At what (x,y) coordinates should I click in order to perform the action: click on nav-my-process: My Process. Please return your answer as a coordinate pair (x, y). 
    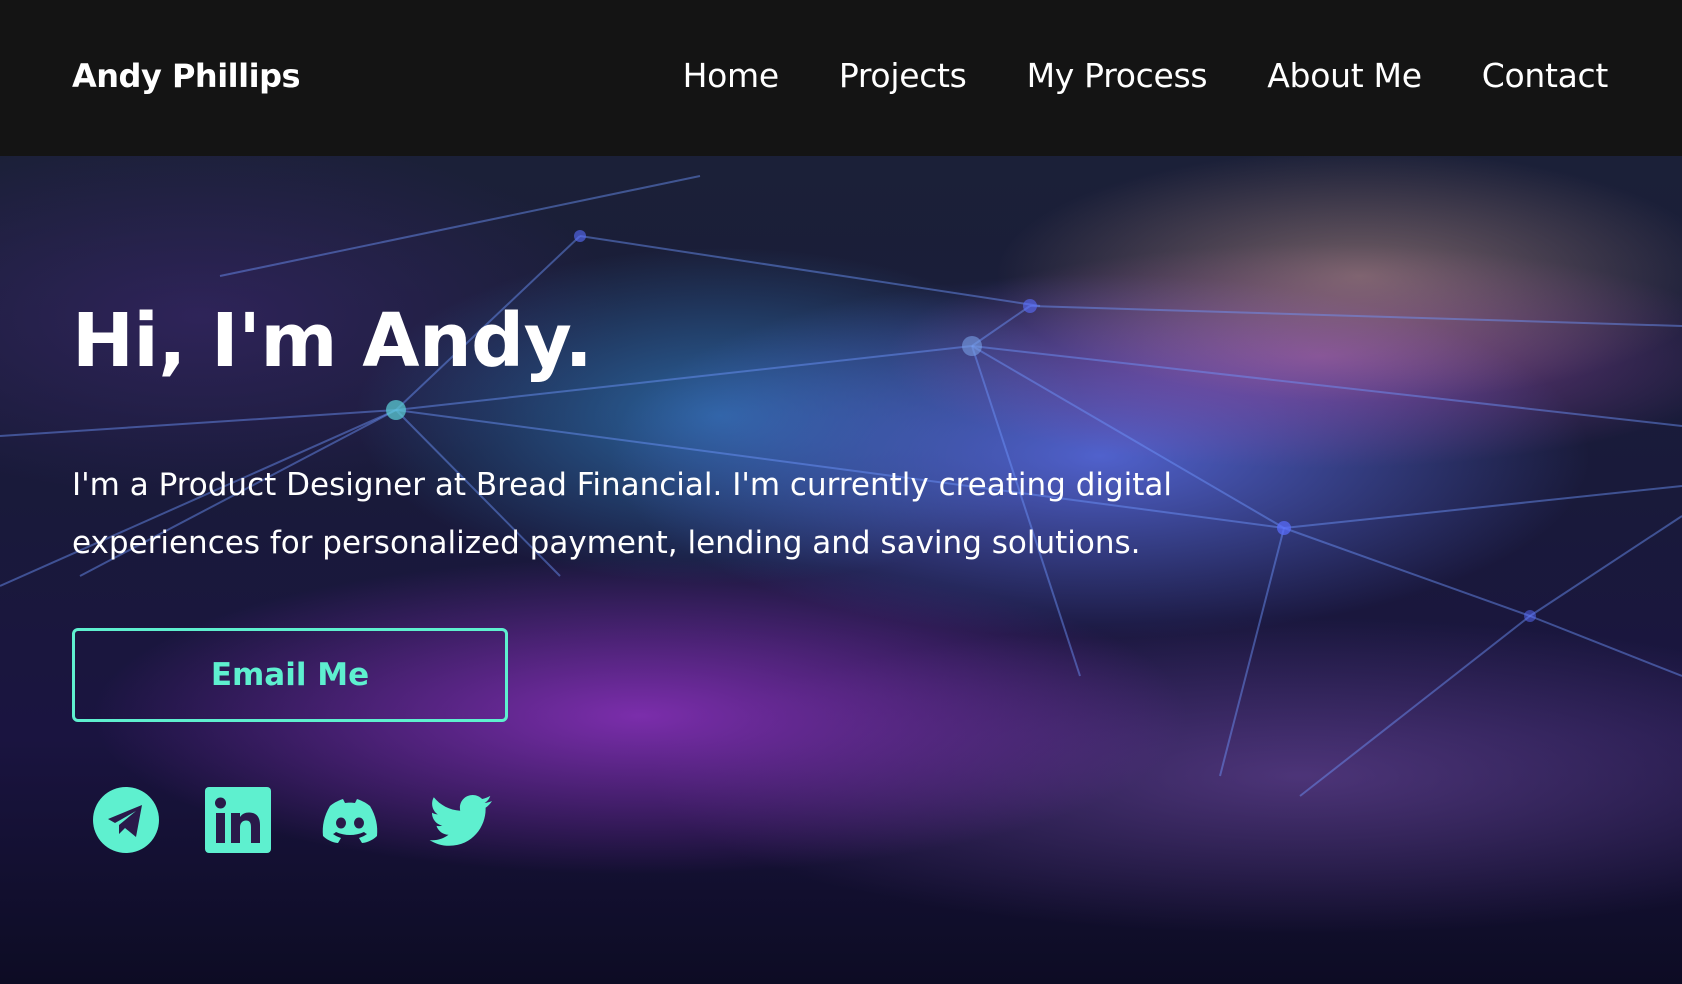
    Looking at the image, I should click on (1117, 76).